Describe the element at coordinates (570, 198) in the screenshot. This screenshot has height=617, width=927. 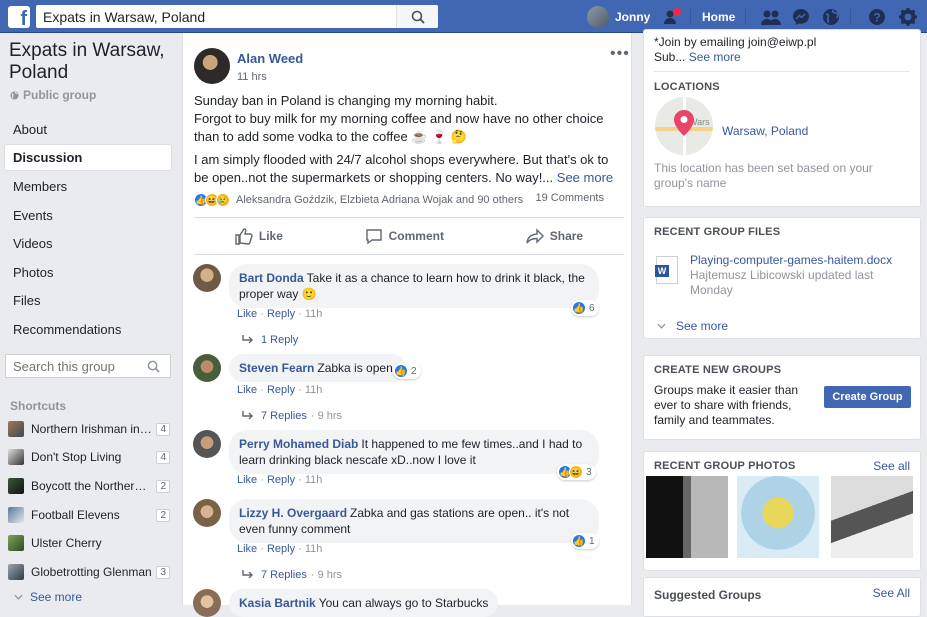
I see `comments-count: 19 Comments` at that location.